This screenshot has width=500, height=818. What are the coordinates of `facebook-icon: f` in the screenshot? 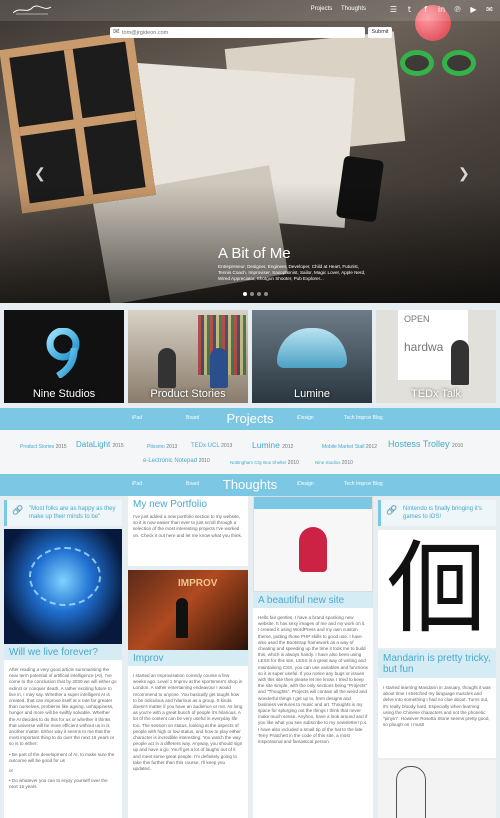 It's located at (425, 9).